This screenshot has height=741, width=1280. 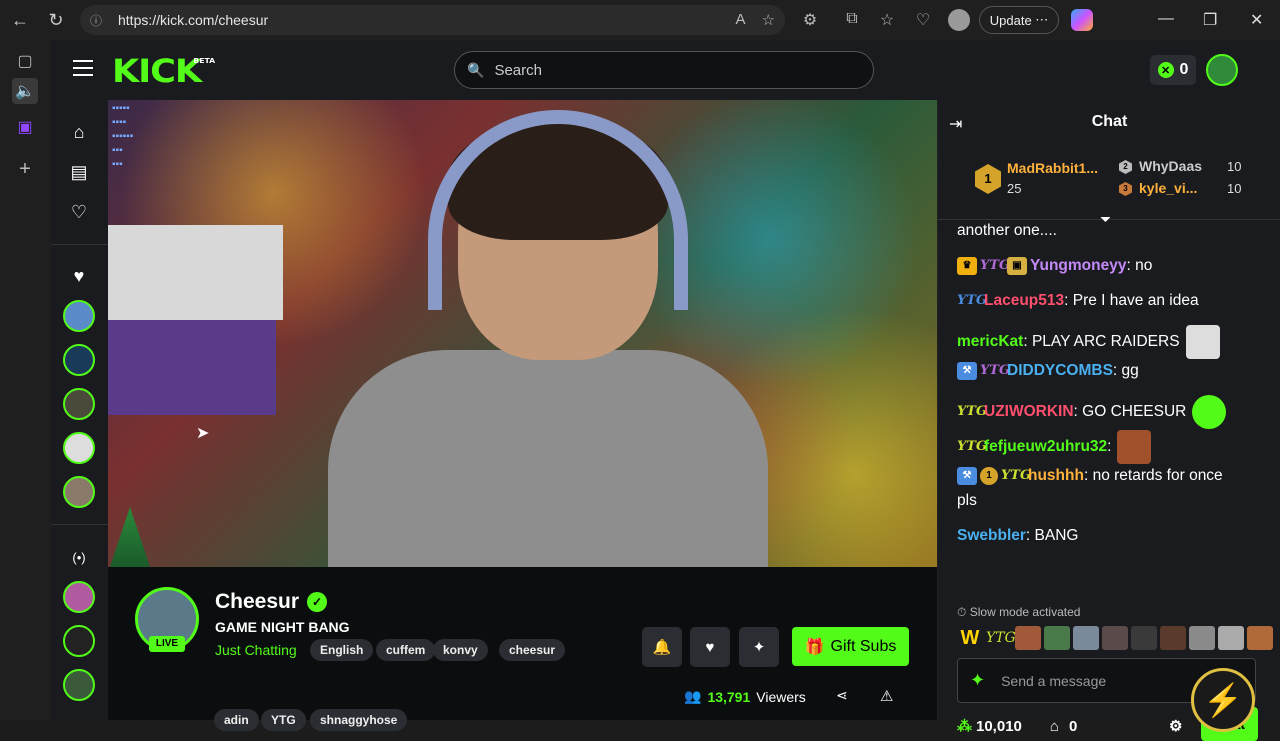 What do you see at coordinates (79, 212) in the screenshot?
I see `following-icon: ♡` at bounding box center [79, 212].